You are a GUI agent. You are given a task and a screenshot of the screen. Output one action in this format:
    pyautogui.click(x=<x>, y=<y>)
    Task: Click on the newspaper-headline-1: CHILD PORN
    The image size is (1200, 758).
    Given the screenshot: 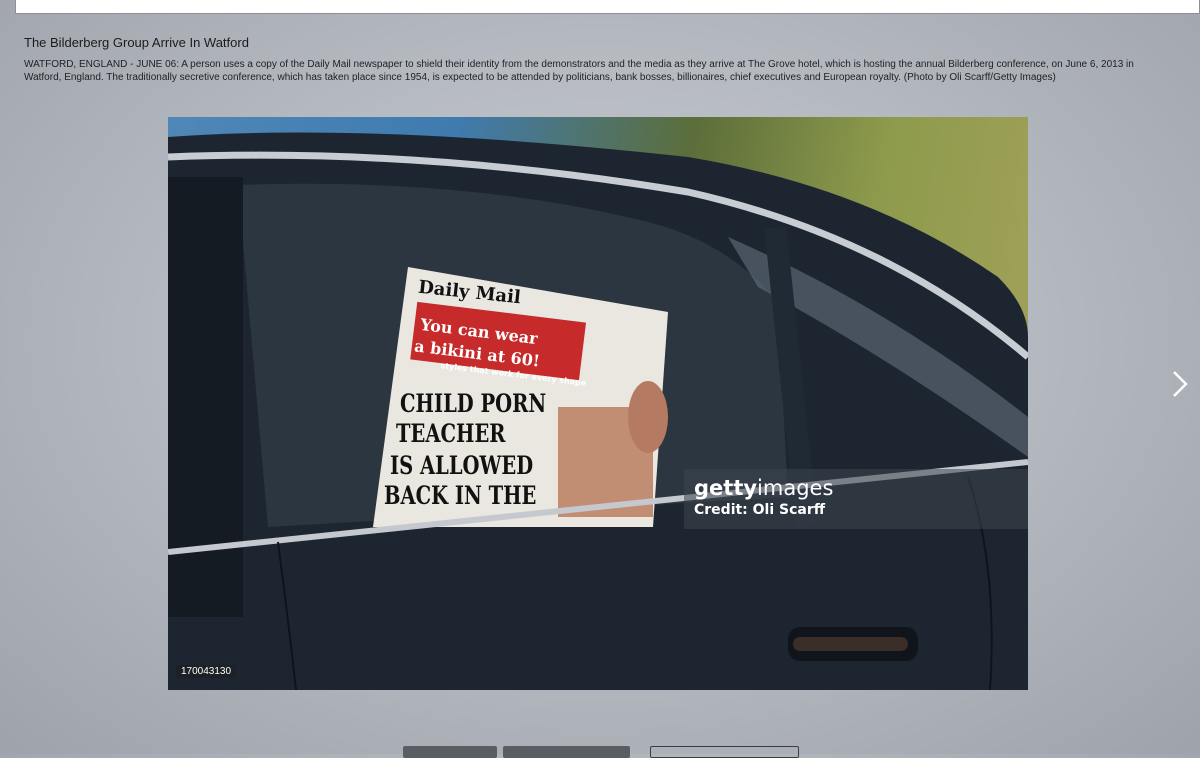 What is the action you would take?
    pyautogui.click(x=473, y=403)
    